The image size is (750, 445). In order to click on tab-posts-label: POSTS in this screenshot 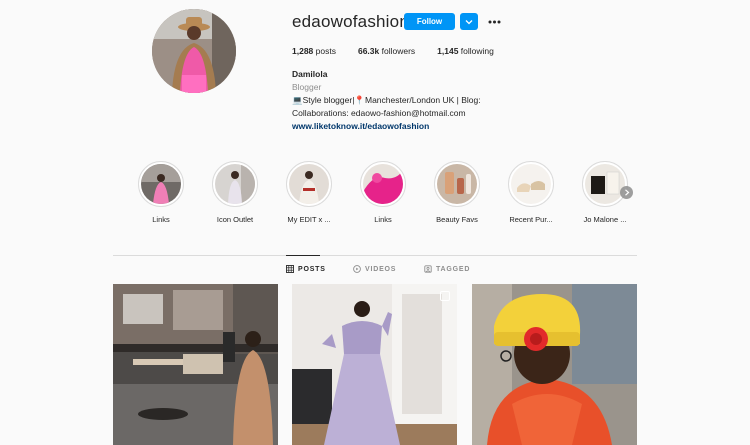, I will do `click(312, 269)`.